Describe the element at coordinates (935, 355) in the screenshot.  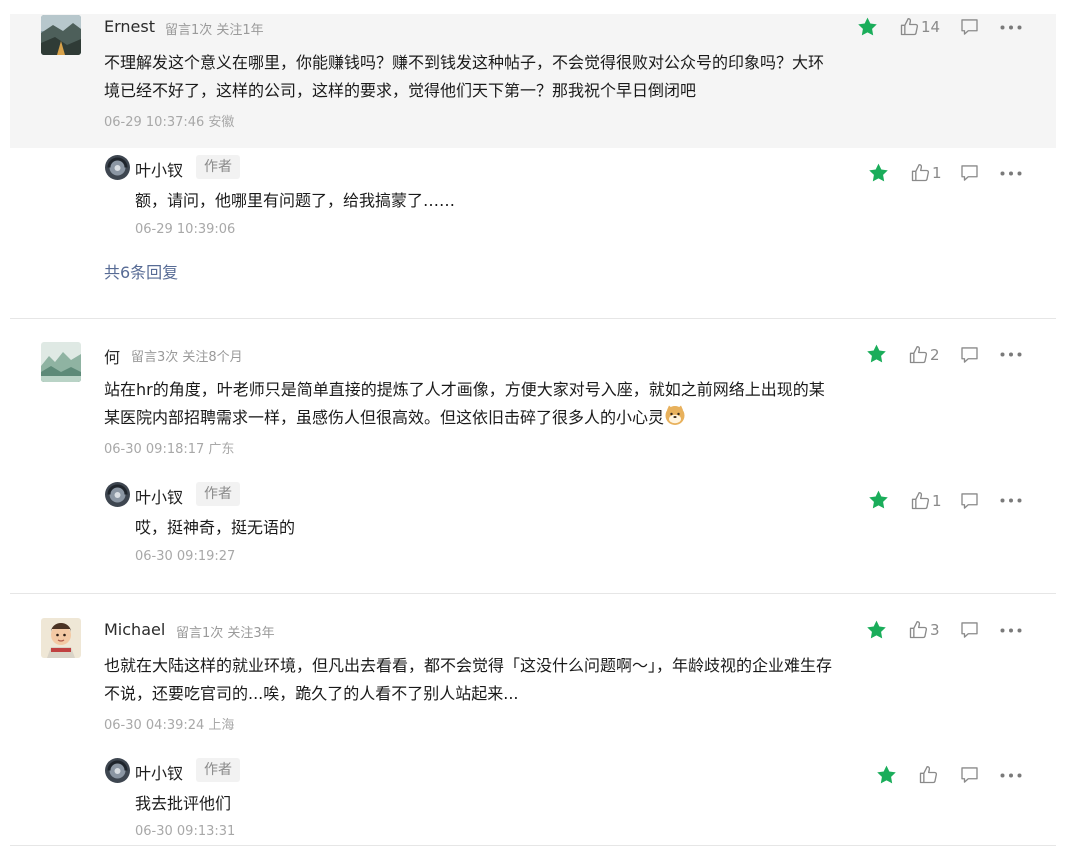
I see `like-count: 2` at that location.